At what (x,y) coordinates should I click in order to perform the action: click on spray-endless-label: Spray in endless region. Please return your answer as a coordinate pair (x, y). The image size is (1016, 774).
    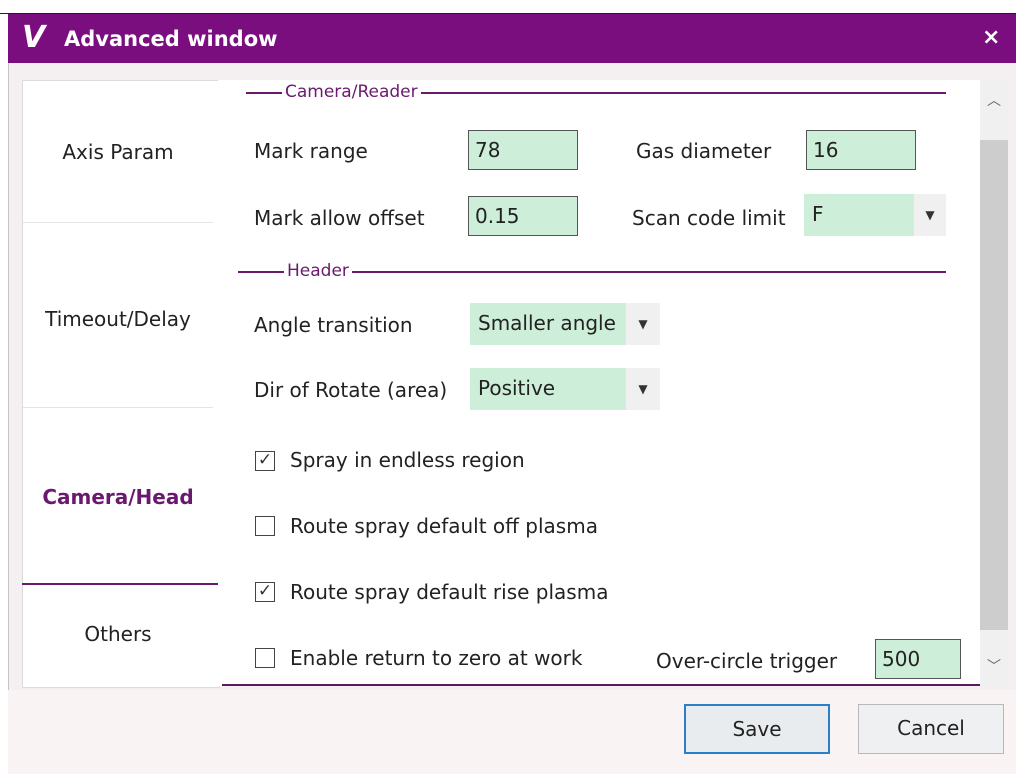
    Looking at the image, I should click on (407, 460).